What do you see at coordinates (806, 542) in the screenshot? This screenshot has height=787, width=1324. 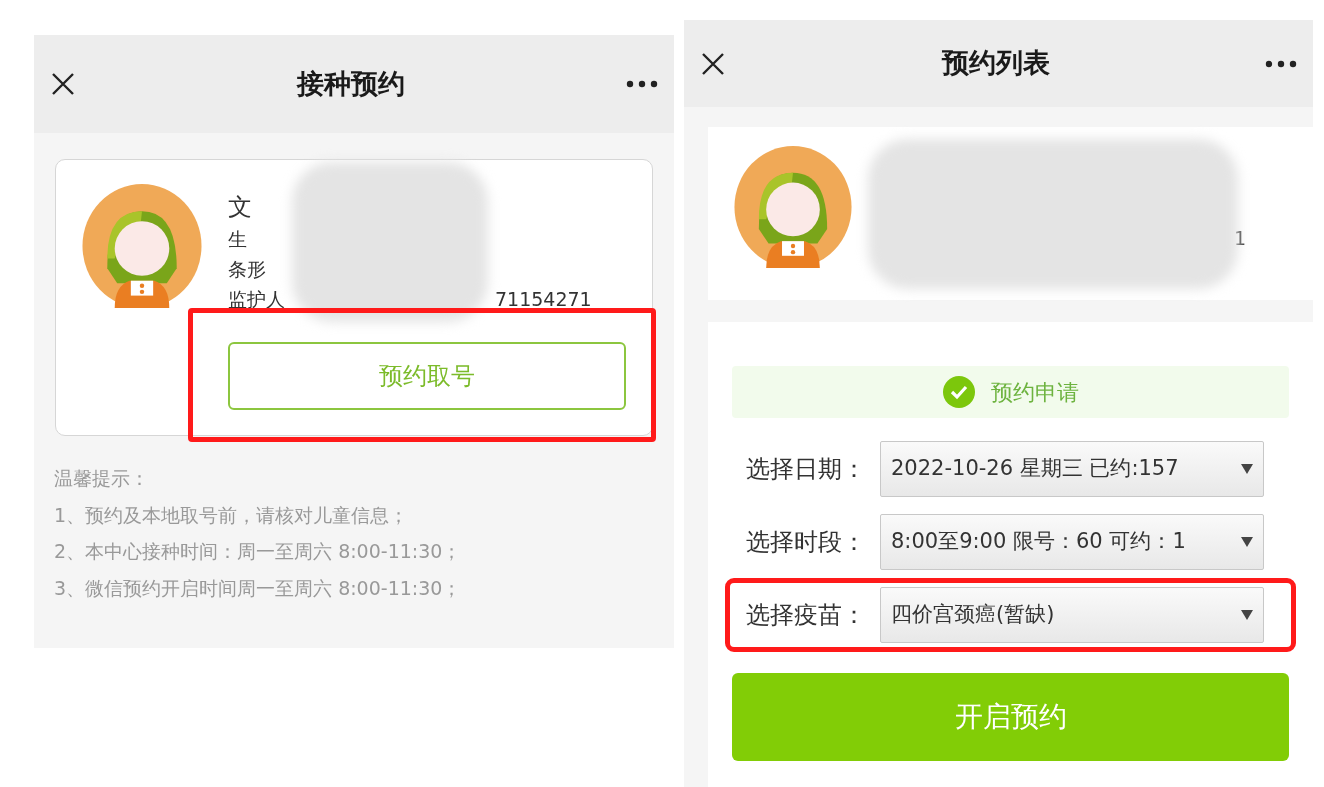 I see `field-label: 选择时段：` at bounding box center [806, 542].